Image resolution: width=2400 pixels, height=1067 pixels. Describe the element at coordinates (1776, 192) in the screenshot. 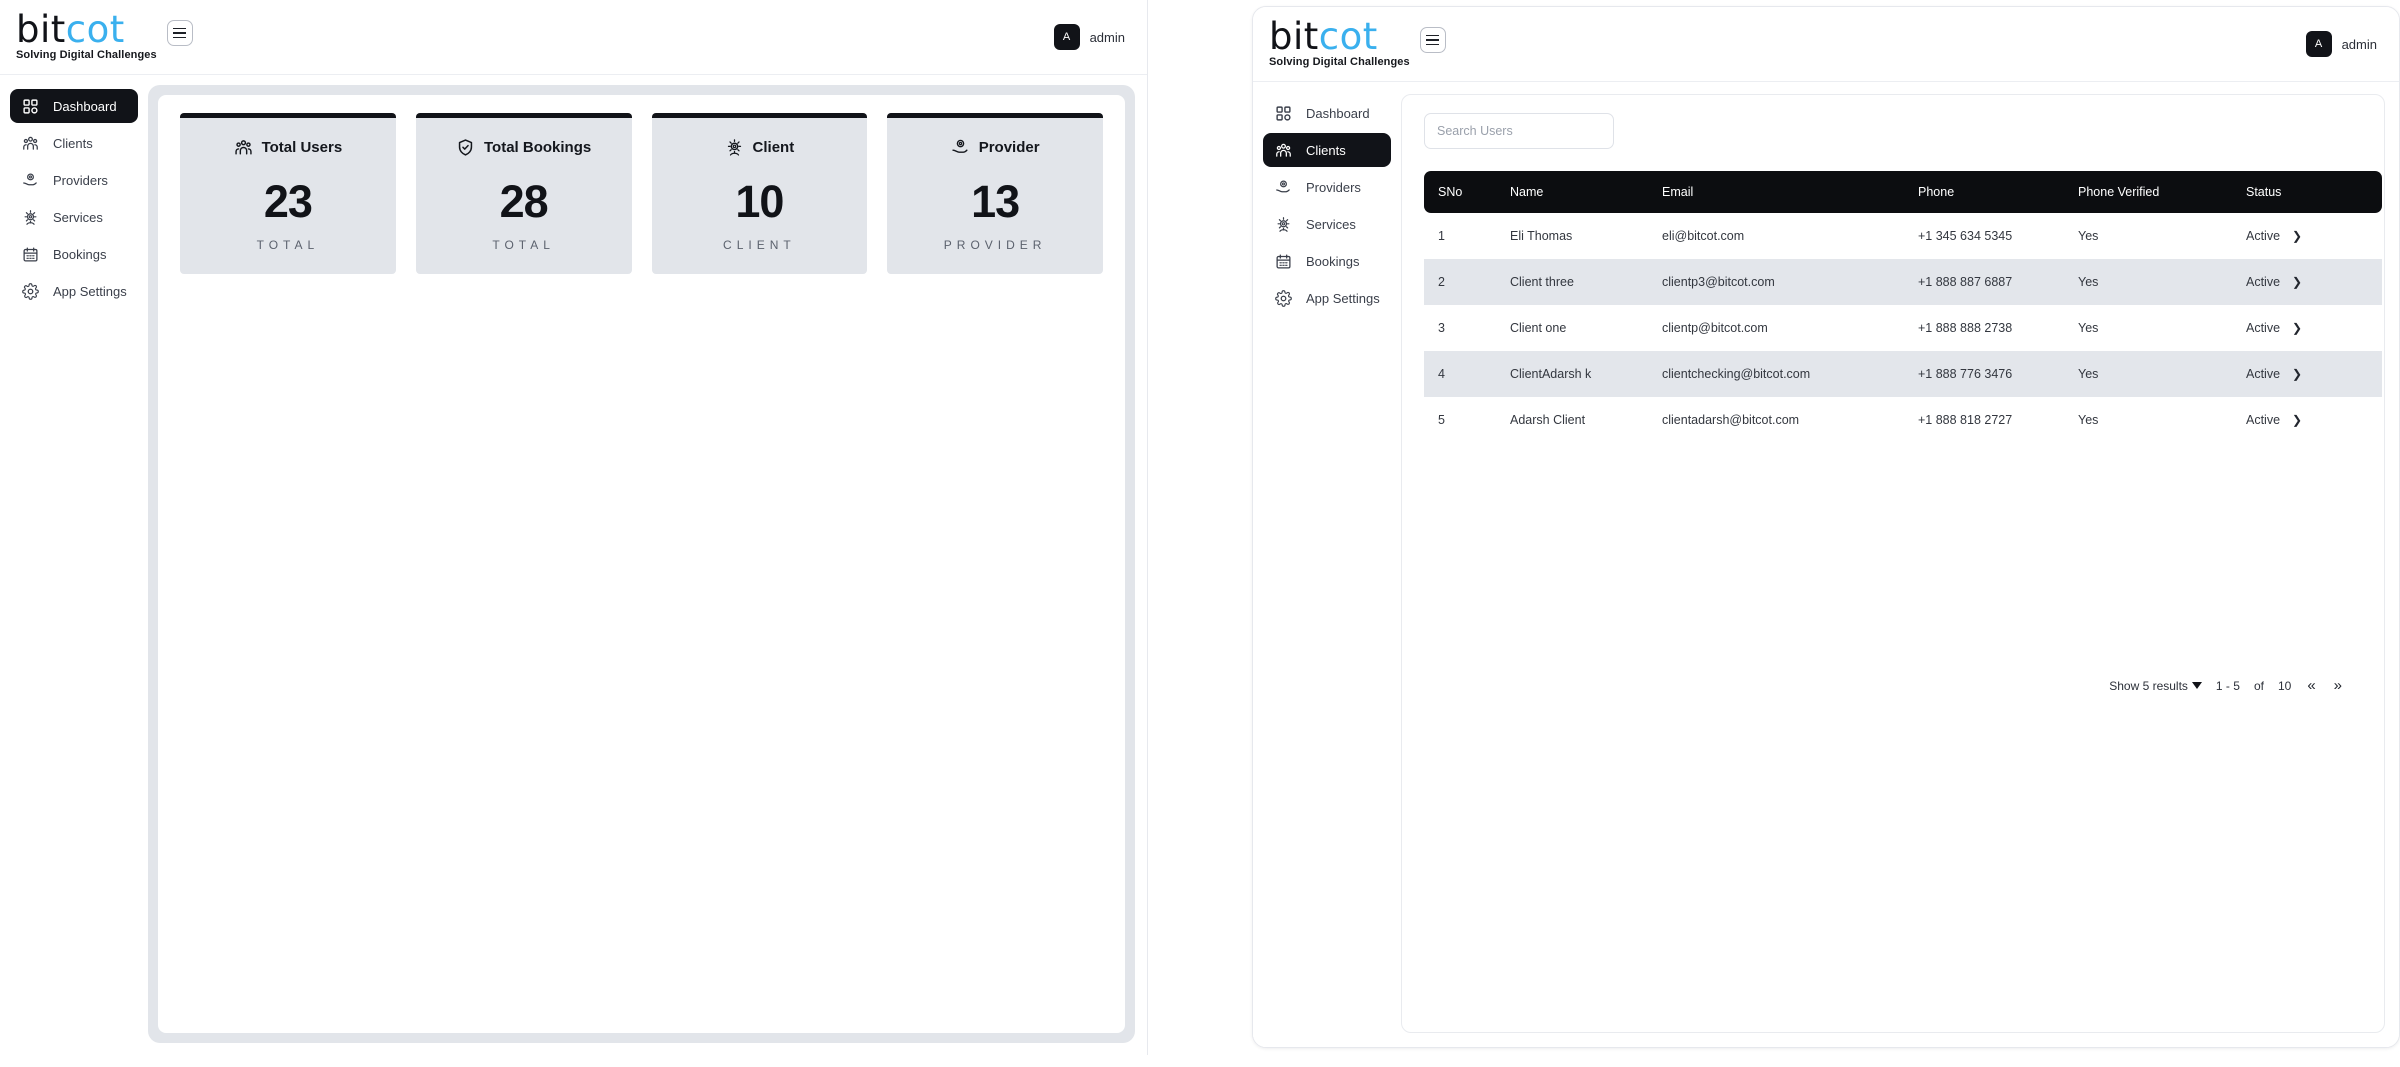

I see `column-header-email: Email` at that location.